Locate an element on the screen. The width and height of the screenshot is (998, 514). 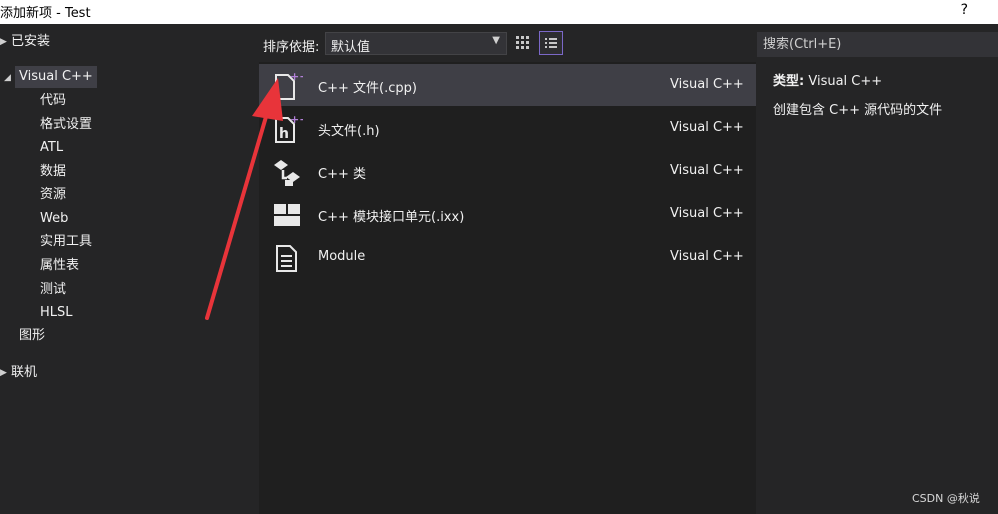
tree-item-data: 数据 is located at coordinates (53, 172).